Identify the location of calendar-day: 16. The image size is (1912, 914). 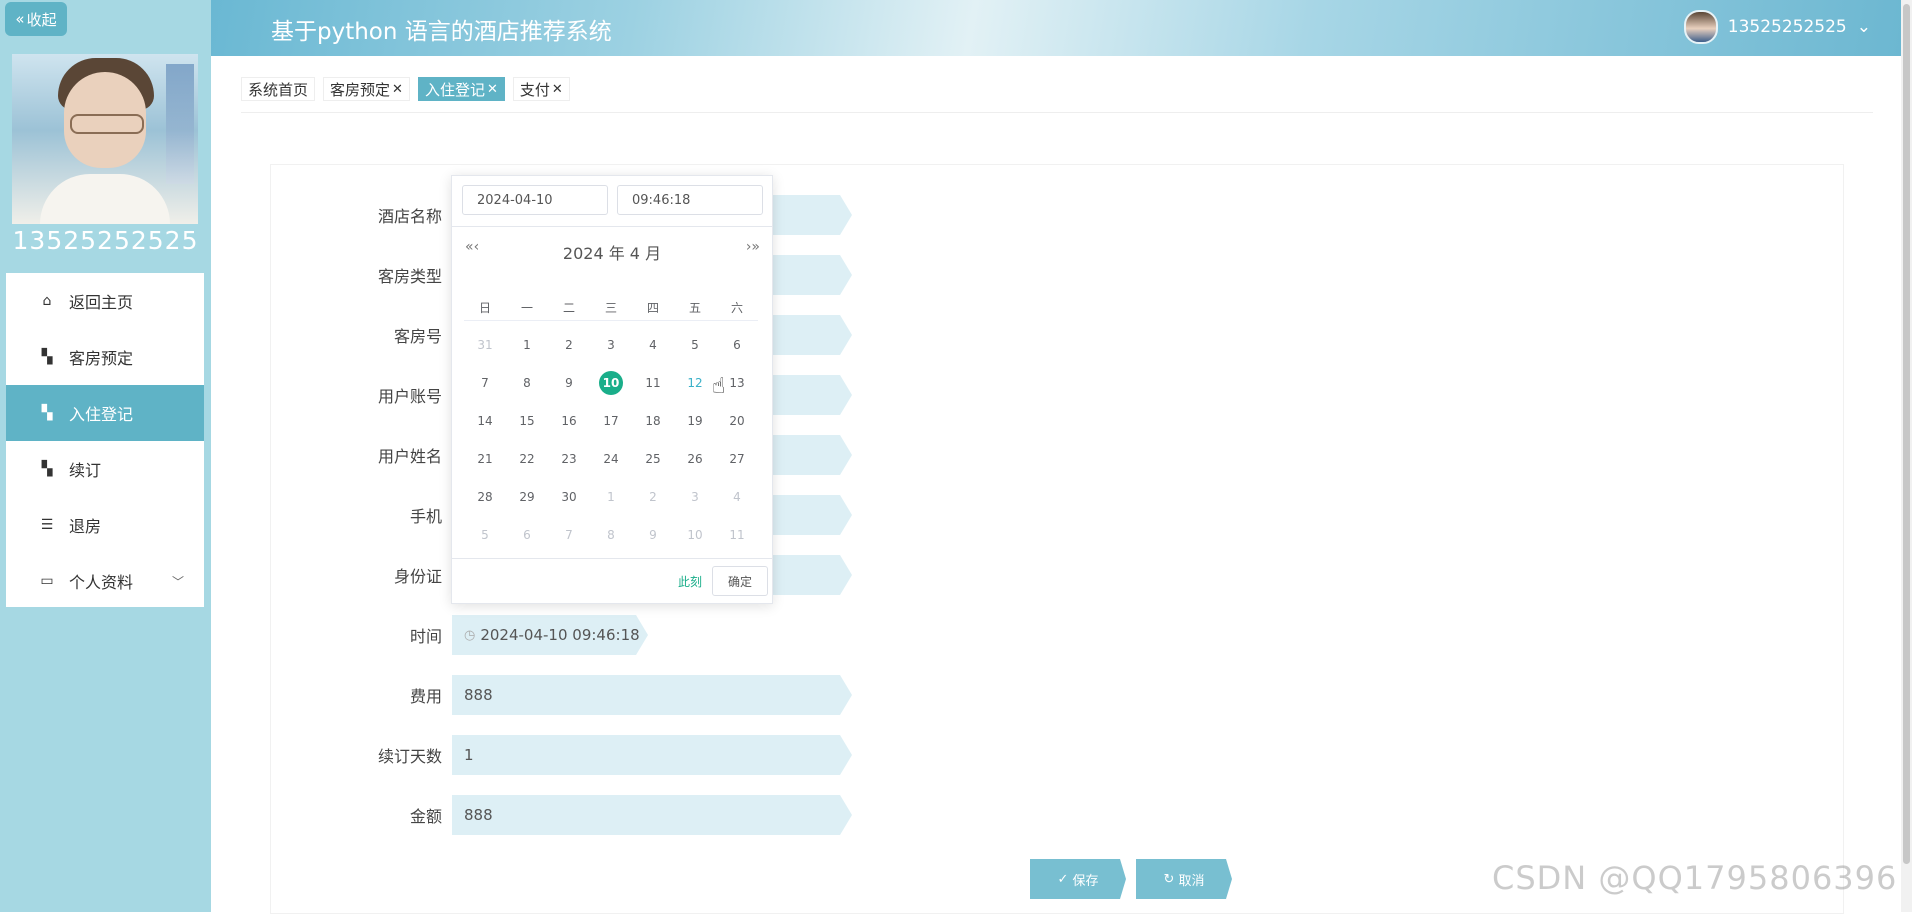
(569, 421).